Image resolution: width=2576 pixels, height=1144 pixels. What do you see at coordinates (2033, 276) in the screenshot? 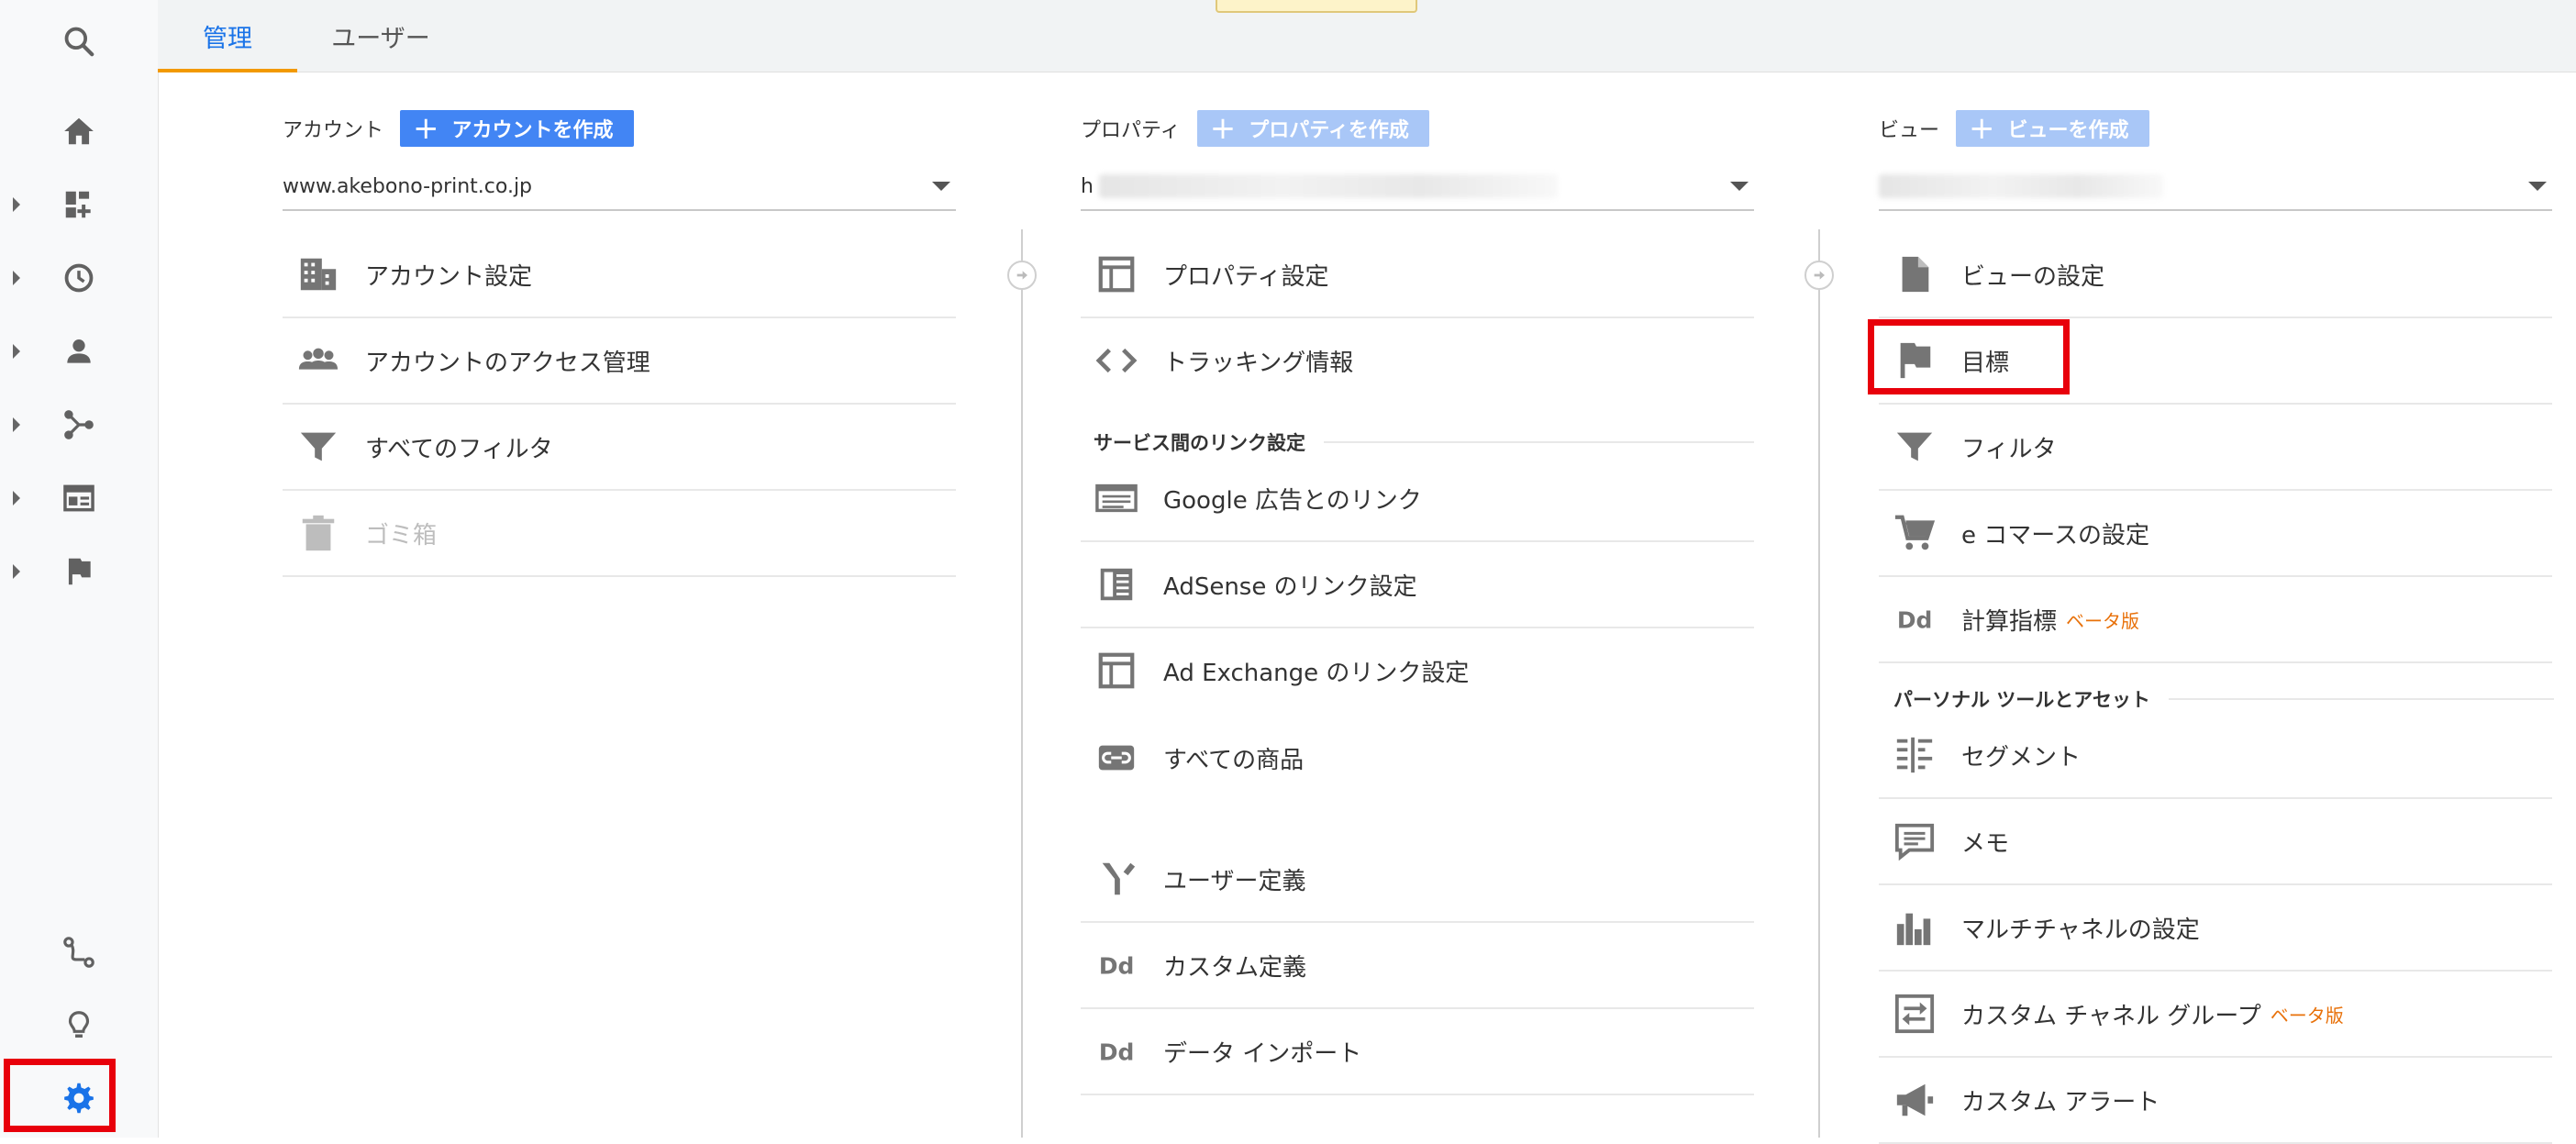
I see `view-settings-label: ビューの設定` at bounding box center [2033, 276].